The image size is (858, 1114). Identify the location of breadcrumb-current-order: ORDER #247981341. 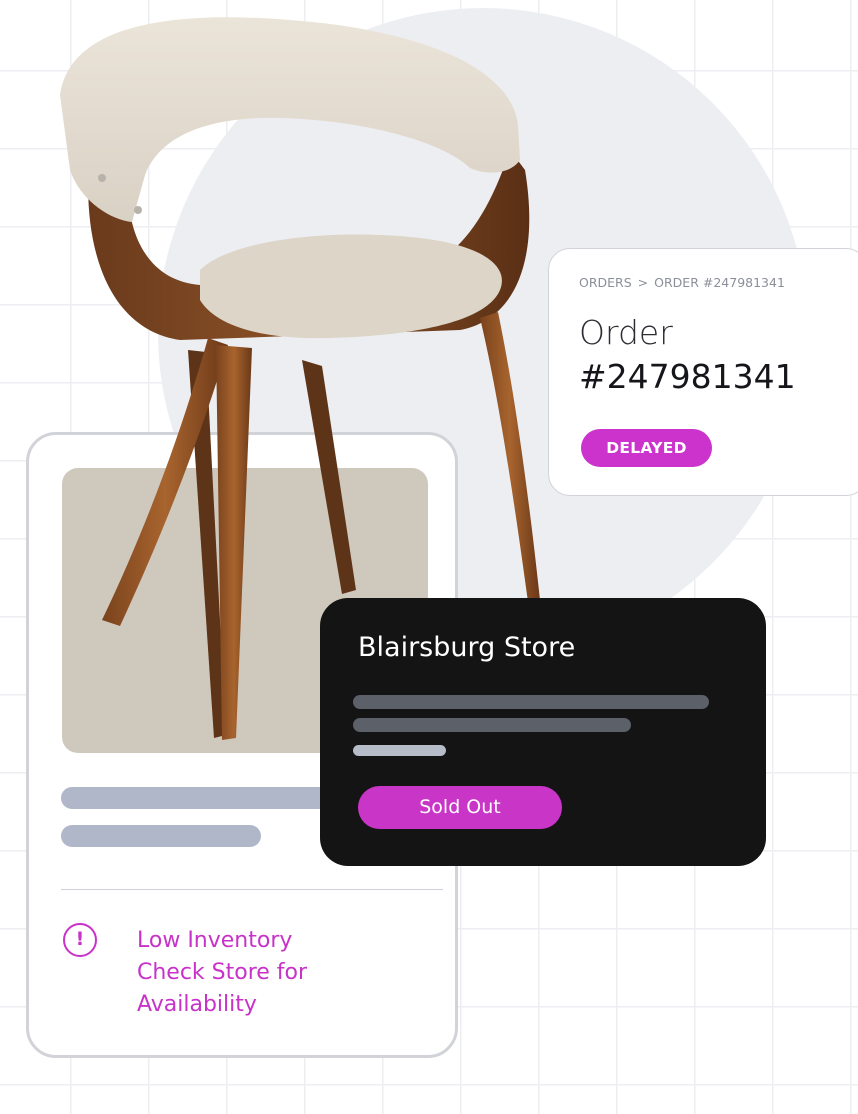
(719, 282).